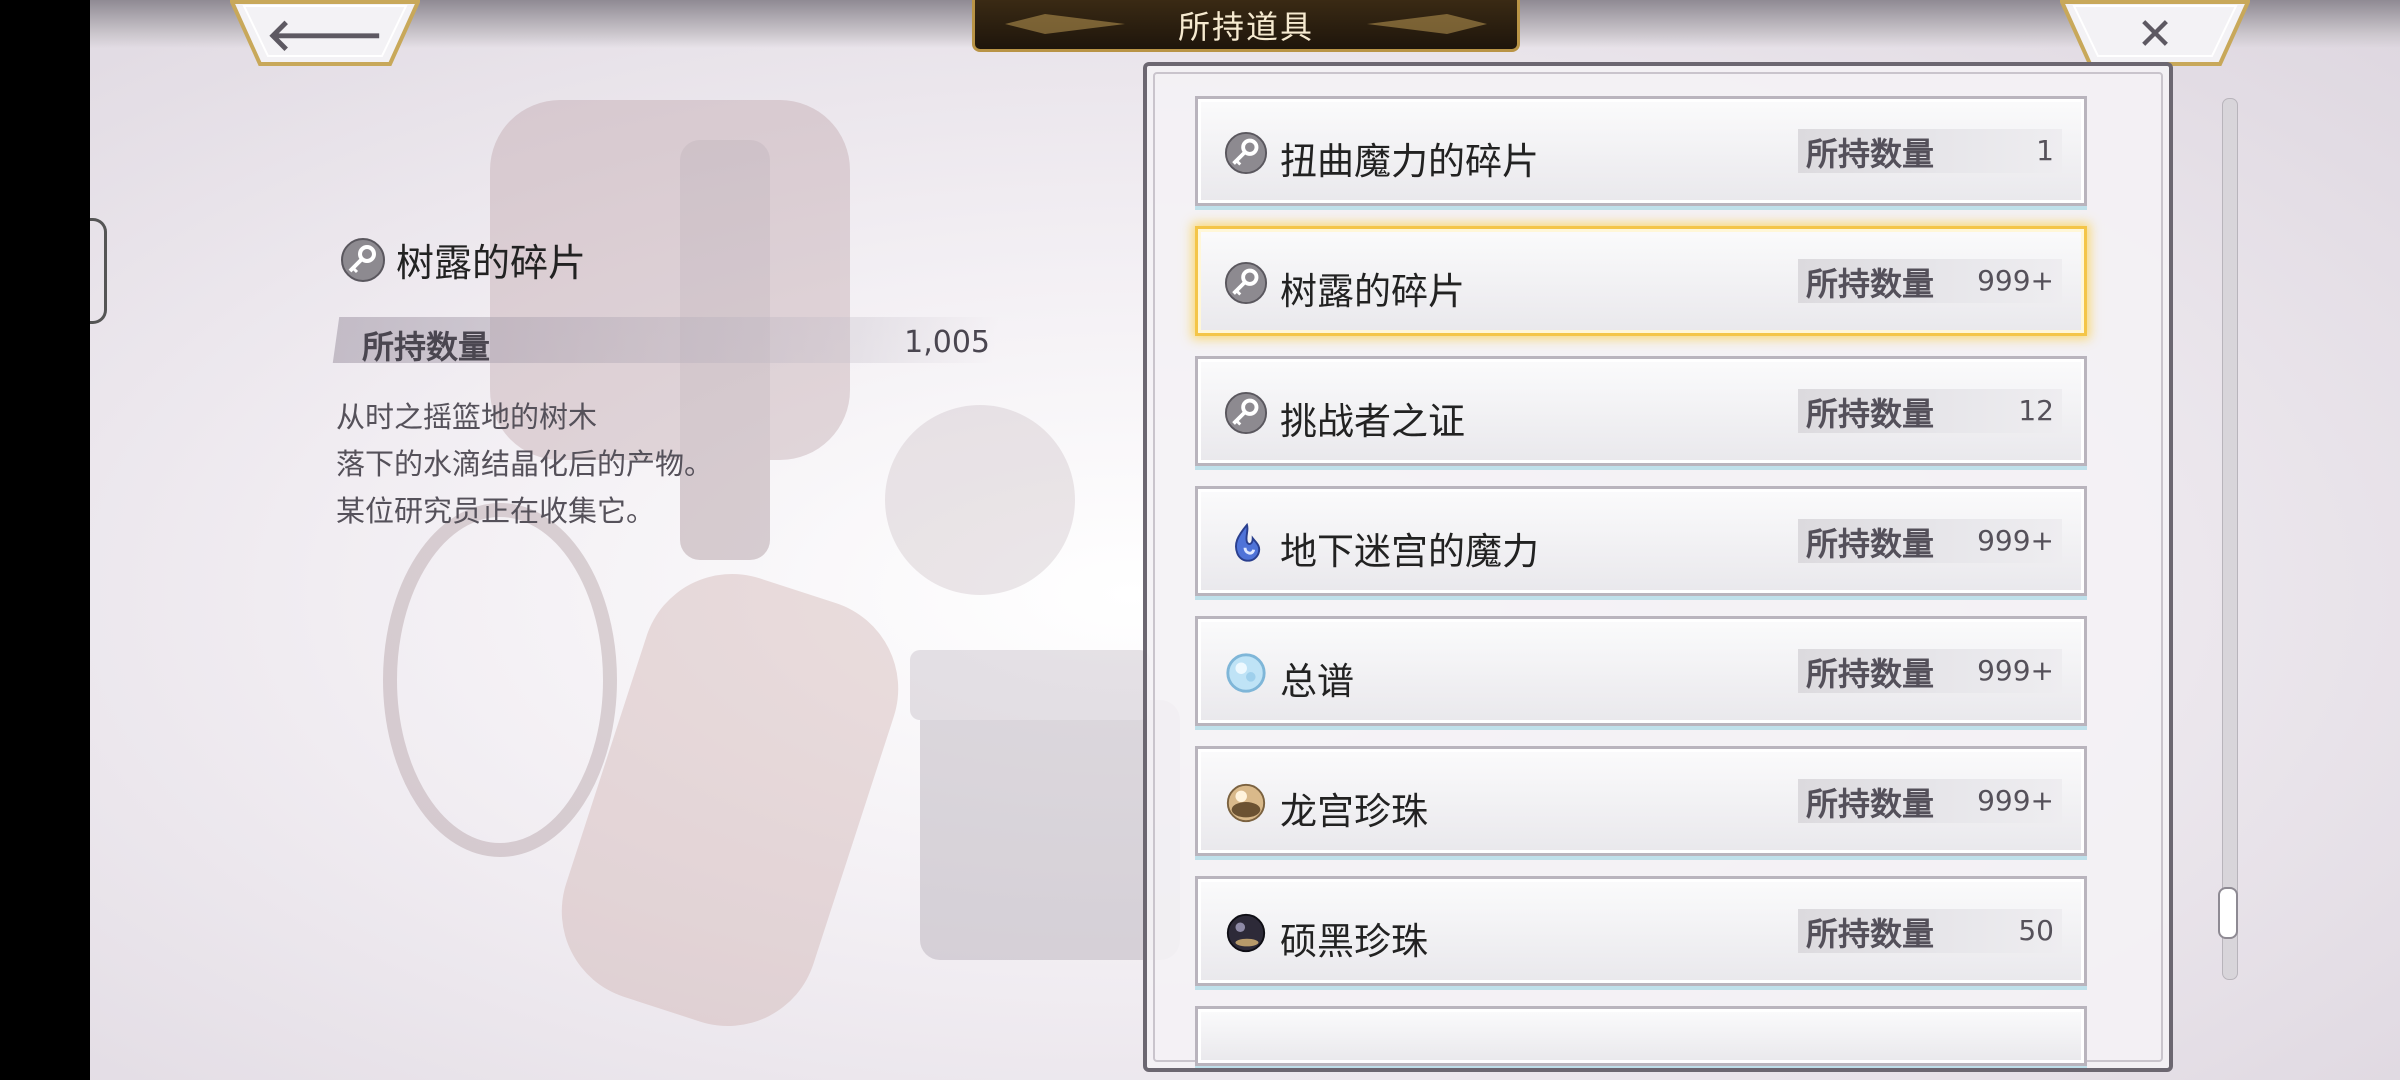 This screenshot has width=2400, height=1080. What do you see at coordinates (467, 417) in the screenshot?
I see `description-line: 从时之摇篮地的树木` at bounding box center [467, 417].